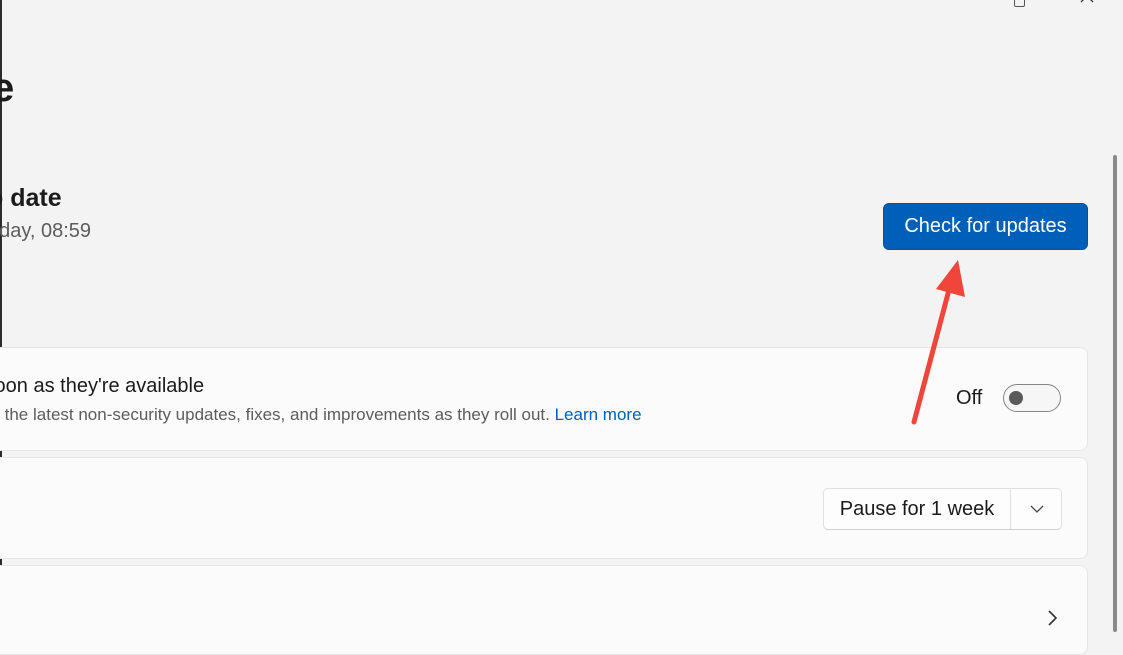  Describe the element at coordinates (969, 398) in the screenshot. I see `toggle-state-label: Off` at that location.